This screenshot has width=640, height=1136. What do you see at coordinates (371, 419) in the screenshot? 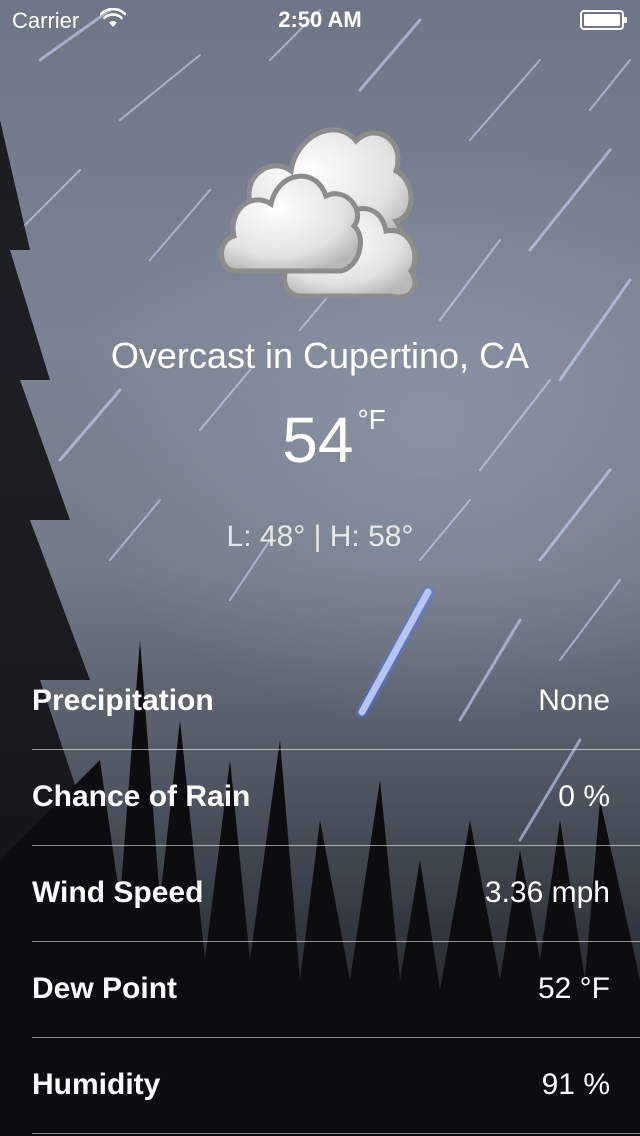
I see `temperature-unit: °F` at bounding box center [371, 419].